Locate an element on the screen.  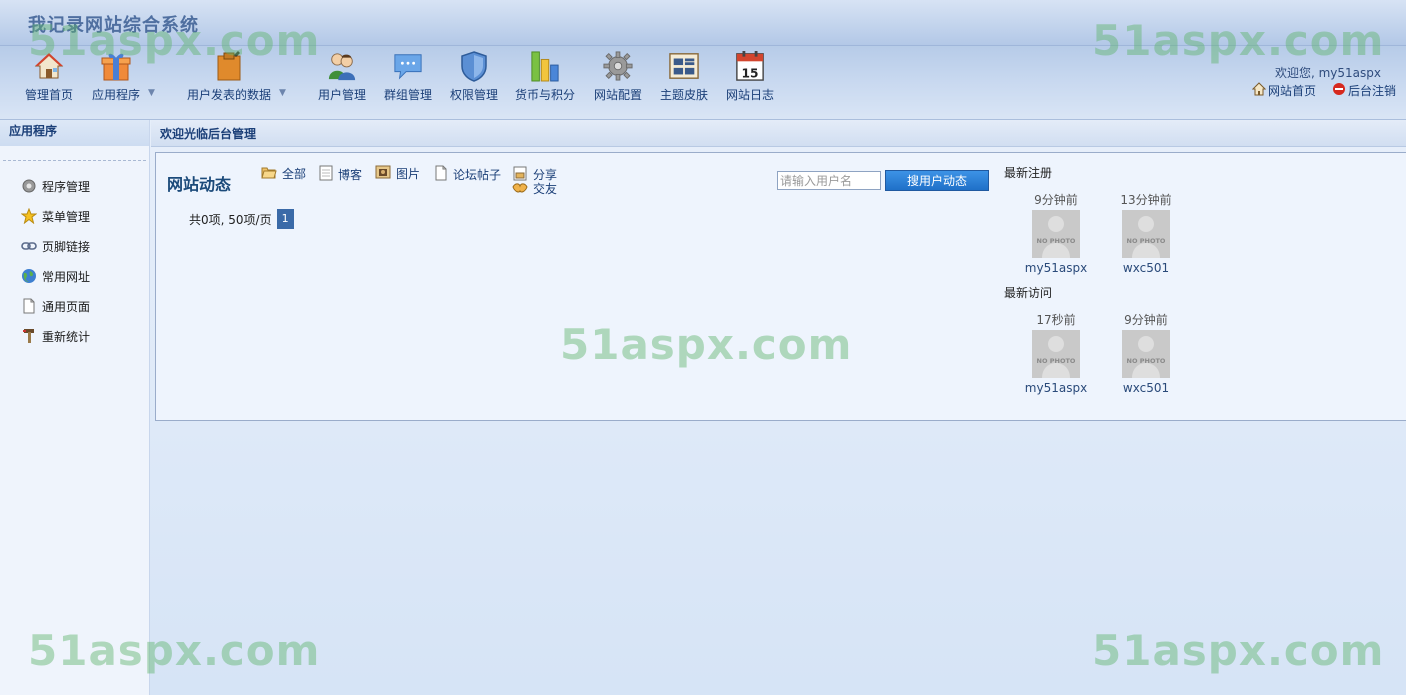
sidebar-item-footer-links: 页脚链接 is located at coordinates (74, 246).